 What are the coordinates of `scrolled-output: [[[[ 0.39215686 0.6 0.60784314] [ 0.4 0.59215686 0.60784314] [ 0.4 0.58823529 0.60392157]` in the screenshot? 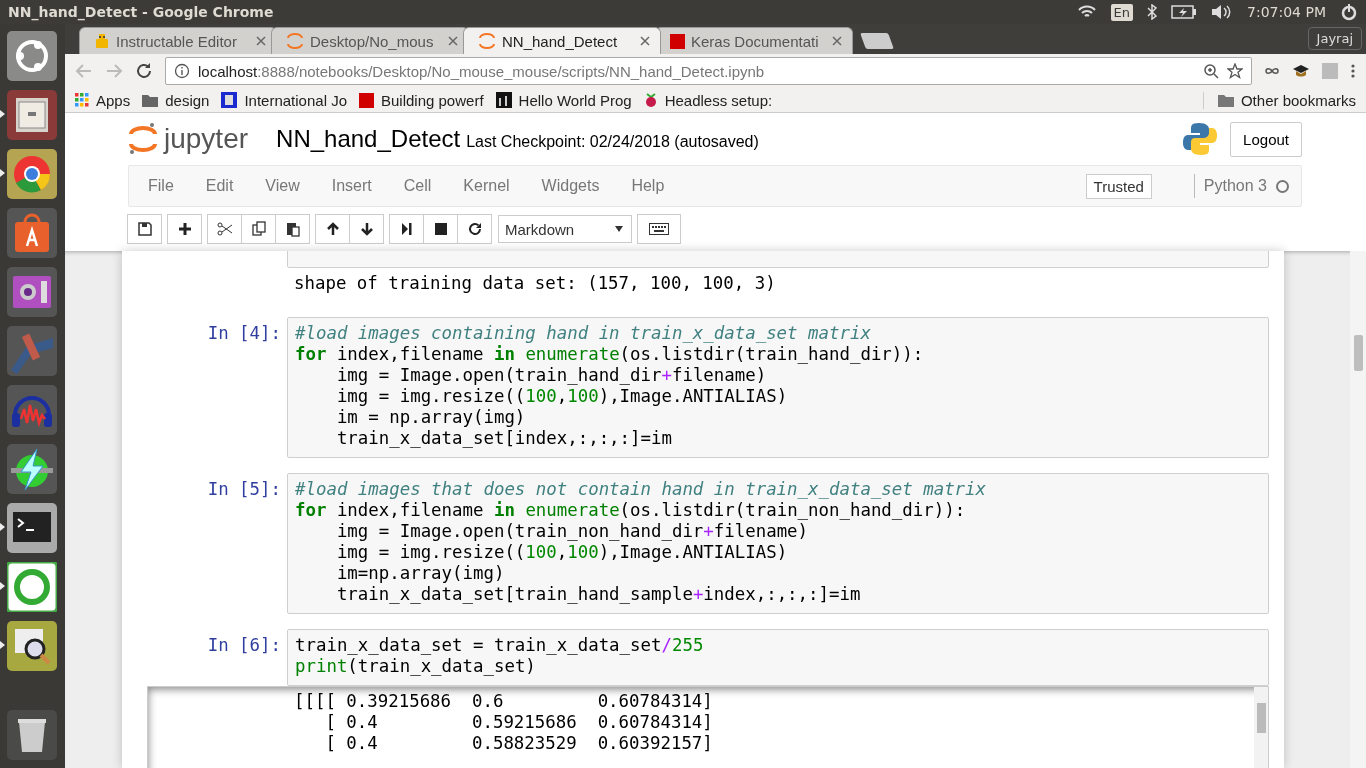 It's located at (708, 727).